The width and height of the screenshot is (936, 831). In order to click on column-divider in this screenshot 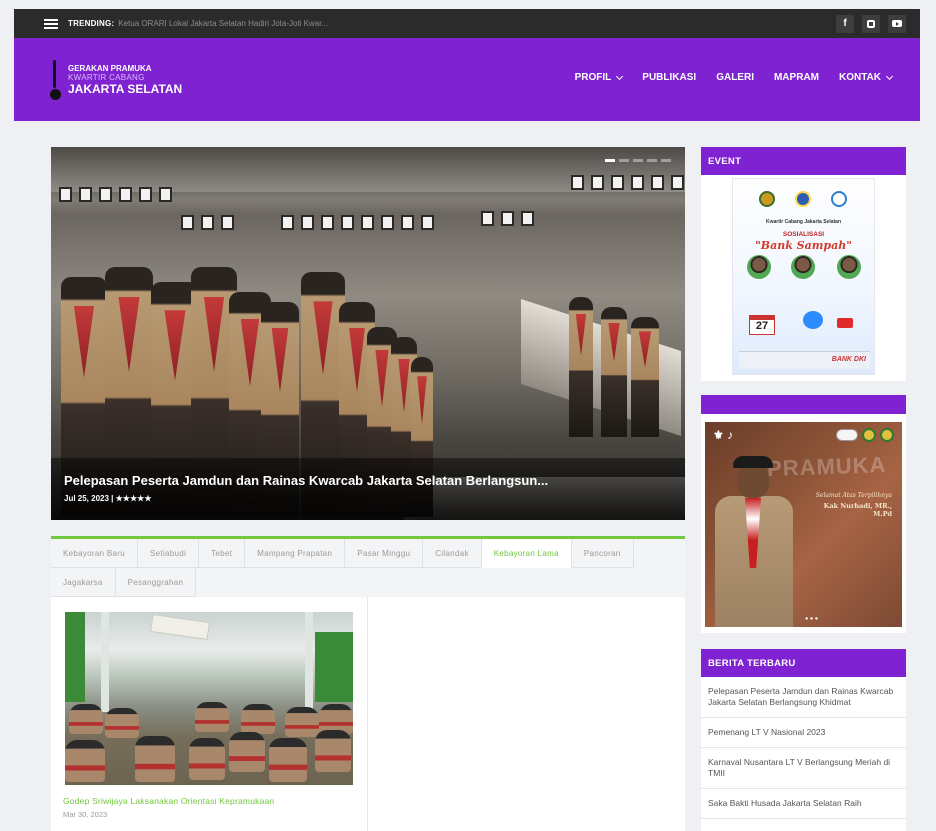, I will do `click(367, 714)`.